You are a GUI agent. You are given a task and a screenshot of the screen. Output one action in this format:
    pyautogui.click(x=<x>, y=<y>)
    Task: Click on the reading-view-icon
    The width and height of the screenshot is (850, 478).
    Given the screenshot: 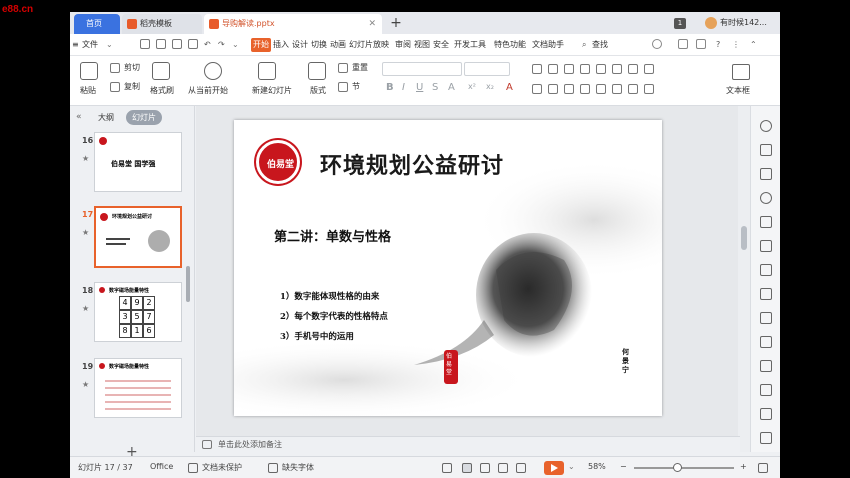 What is the action you would take?
    pyautogui.click(x=503, y=468)
    